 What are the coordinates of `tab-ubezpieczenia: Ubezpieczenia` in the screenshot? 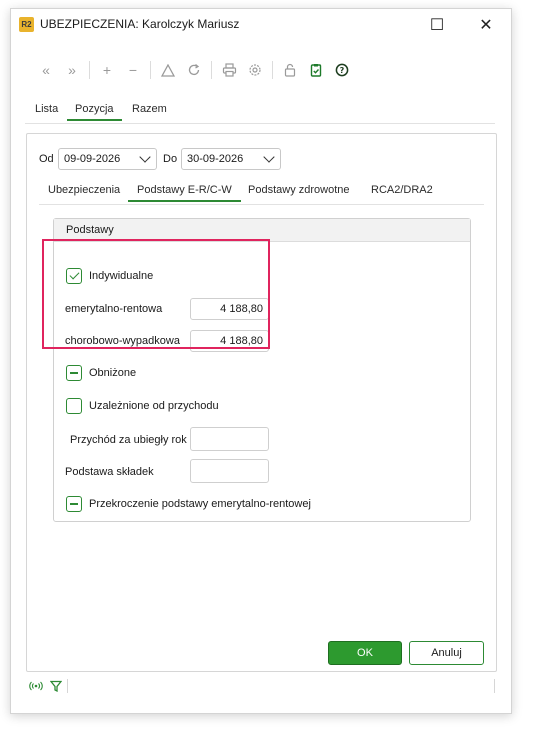 It's located at (84, 192).